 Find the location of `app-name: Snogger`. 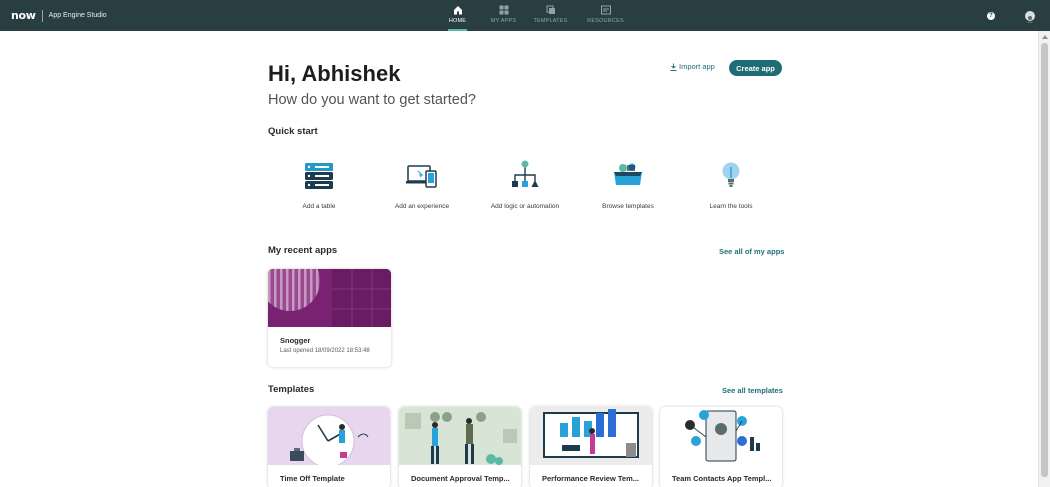

app-name: Snogger is located at coordinates (295, 340).